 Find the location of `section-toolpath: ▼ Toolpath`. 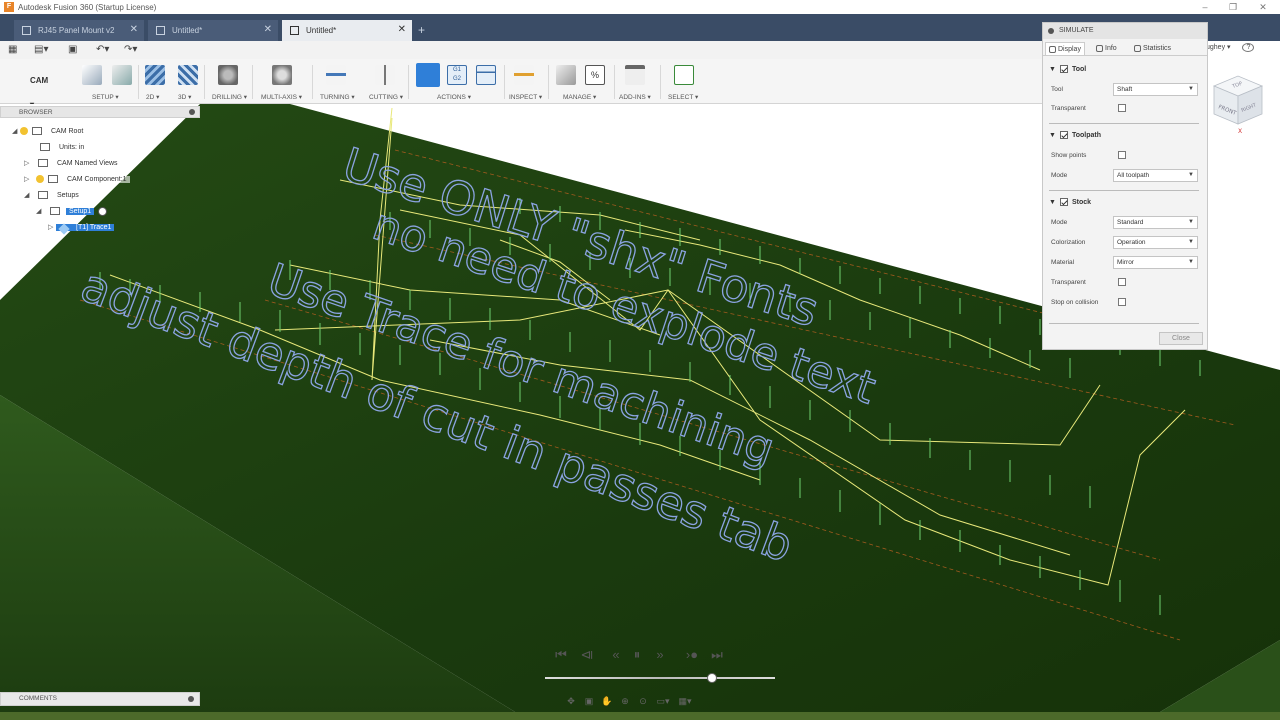

section-toolpath: ▼ Toolpath is located at coordinates (1075, 135).